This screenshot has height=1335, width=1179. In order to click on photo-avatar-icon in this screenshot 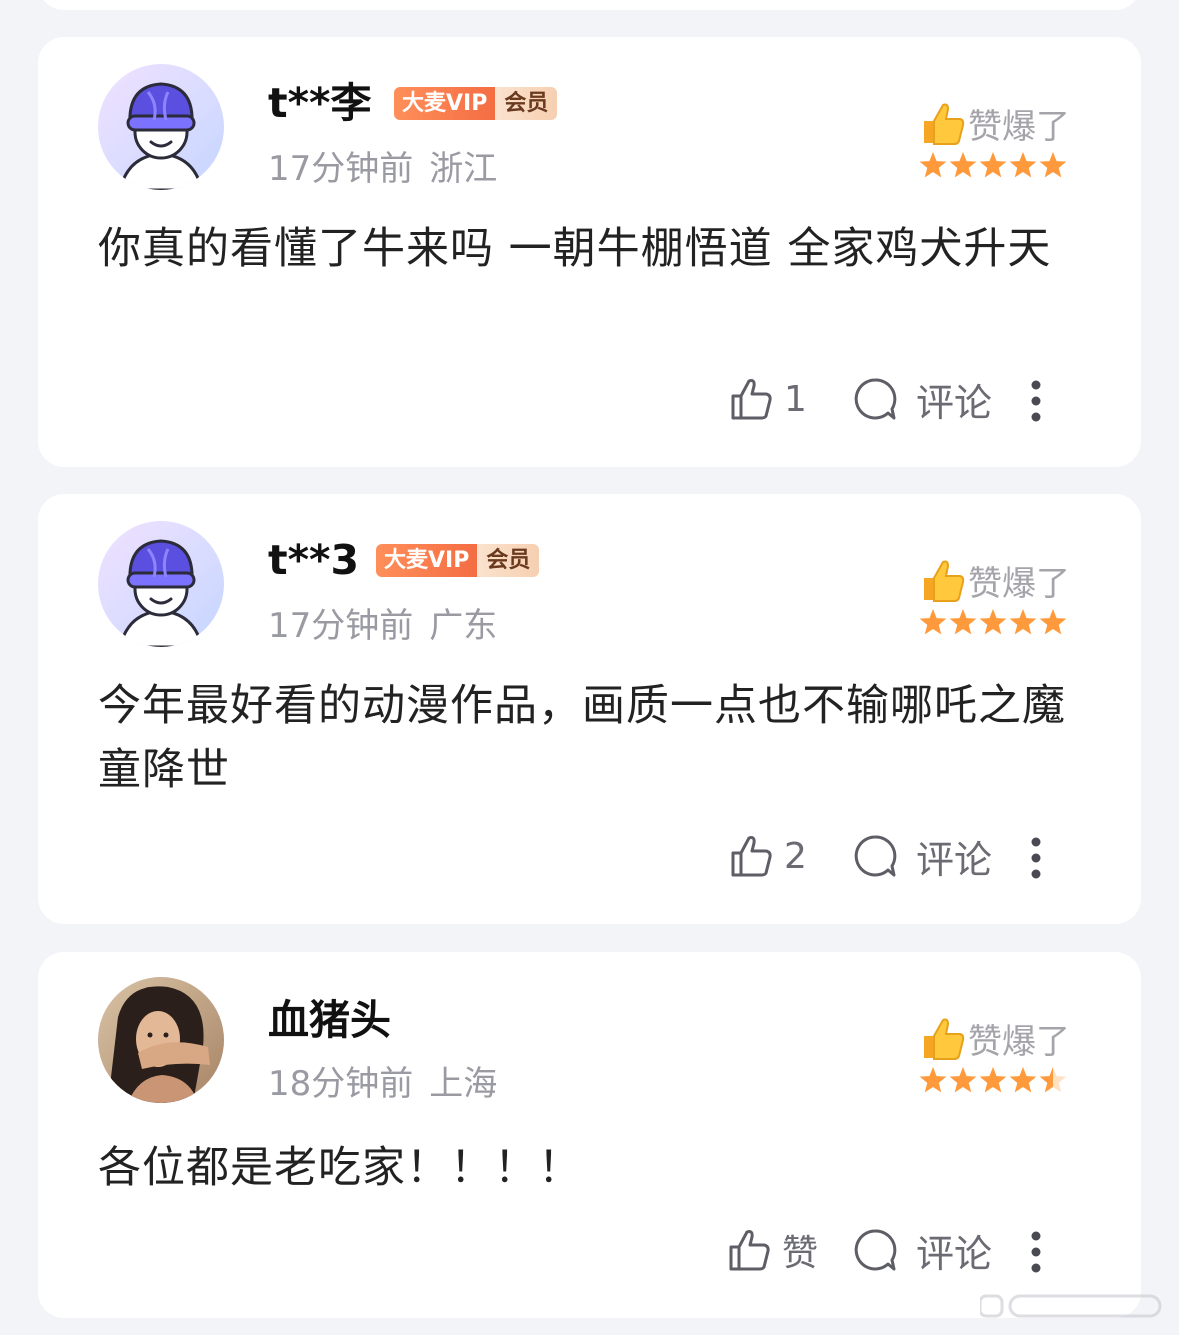, I will do `click(161, 1040)`.